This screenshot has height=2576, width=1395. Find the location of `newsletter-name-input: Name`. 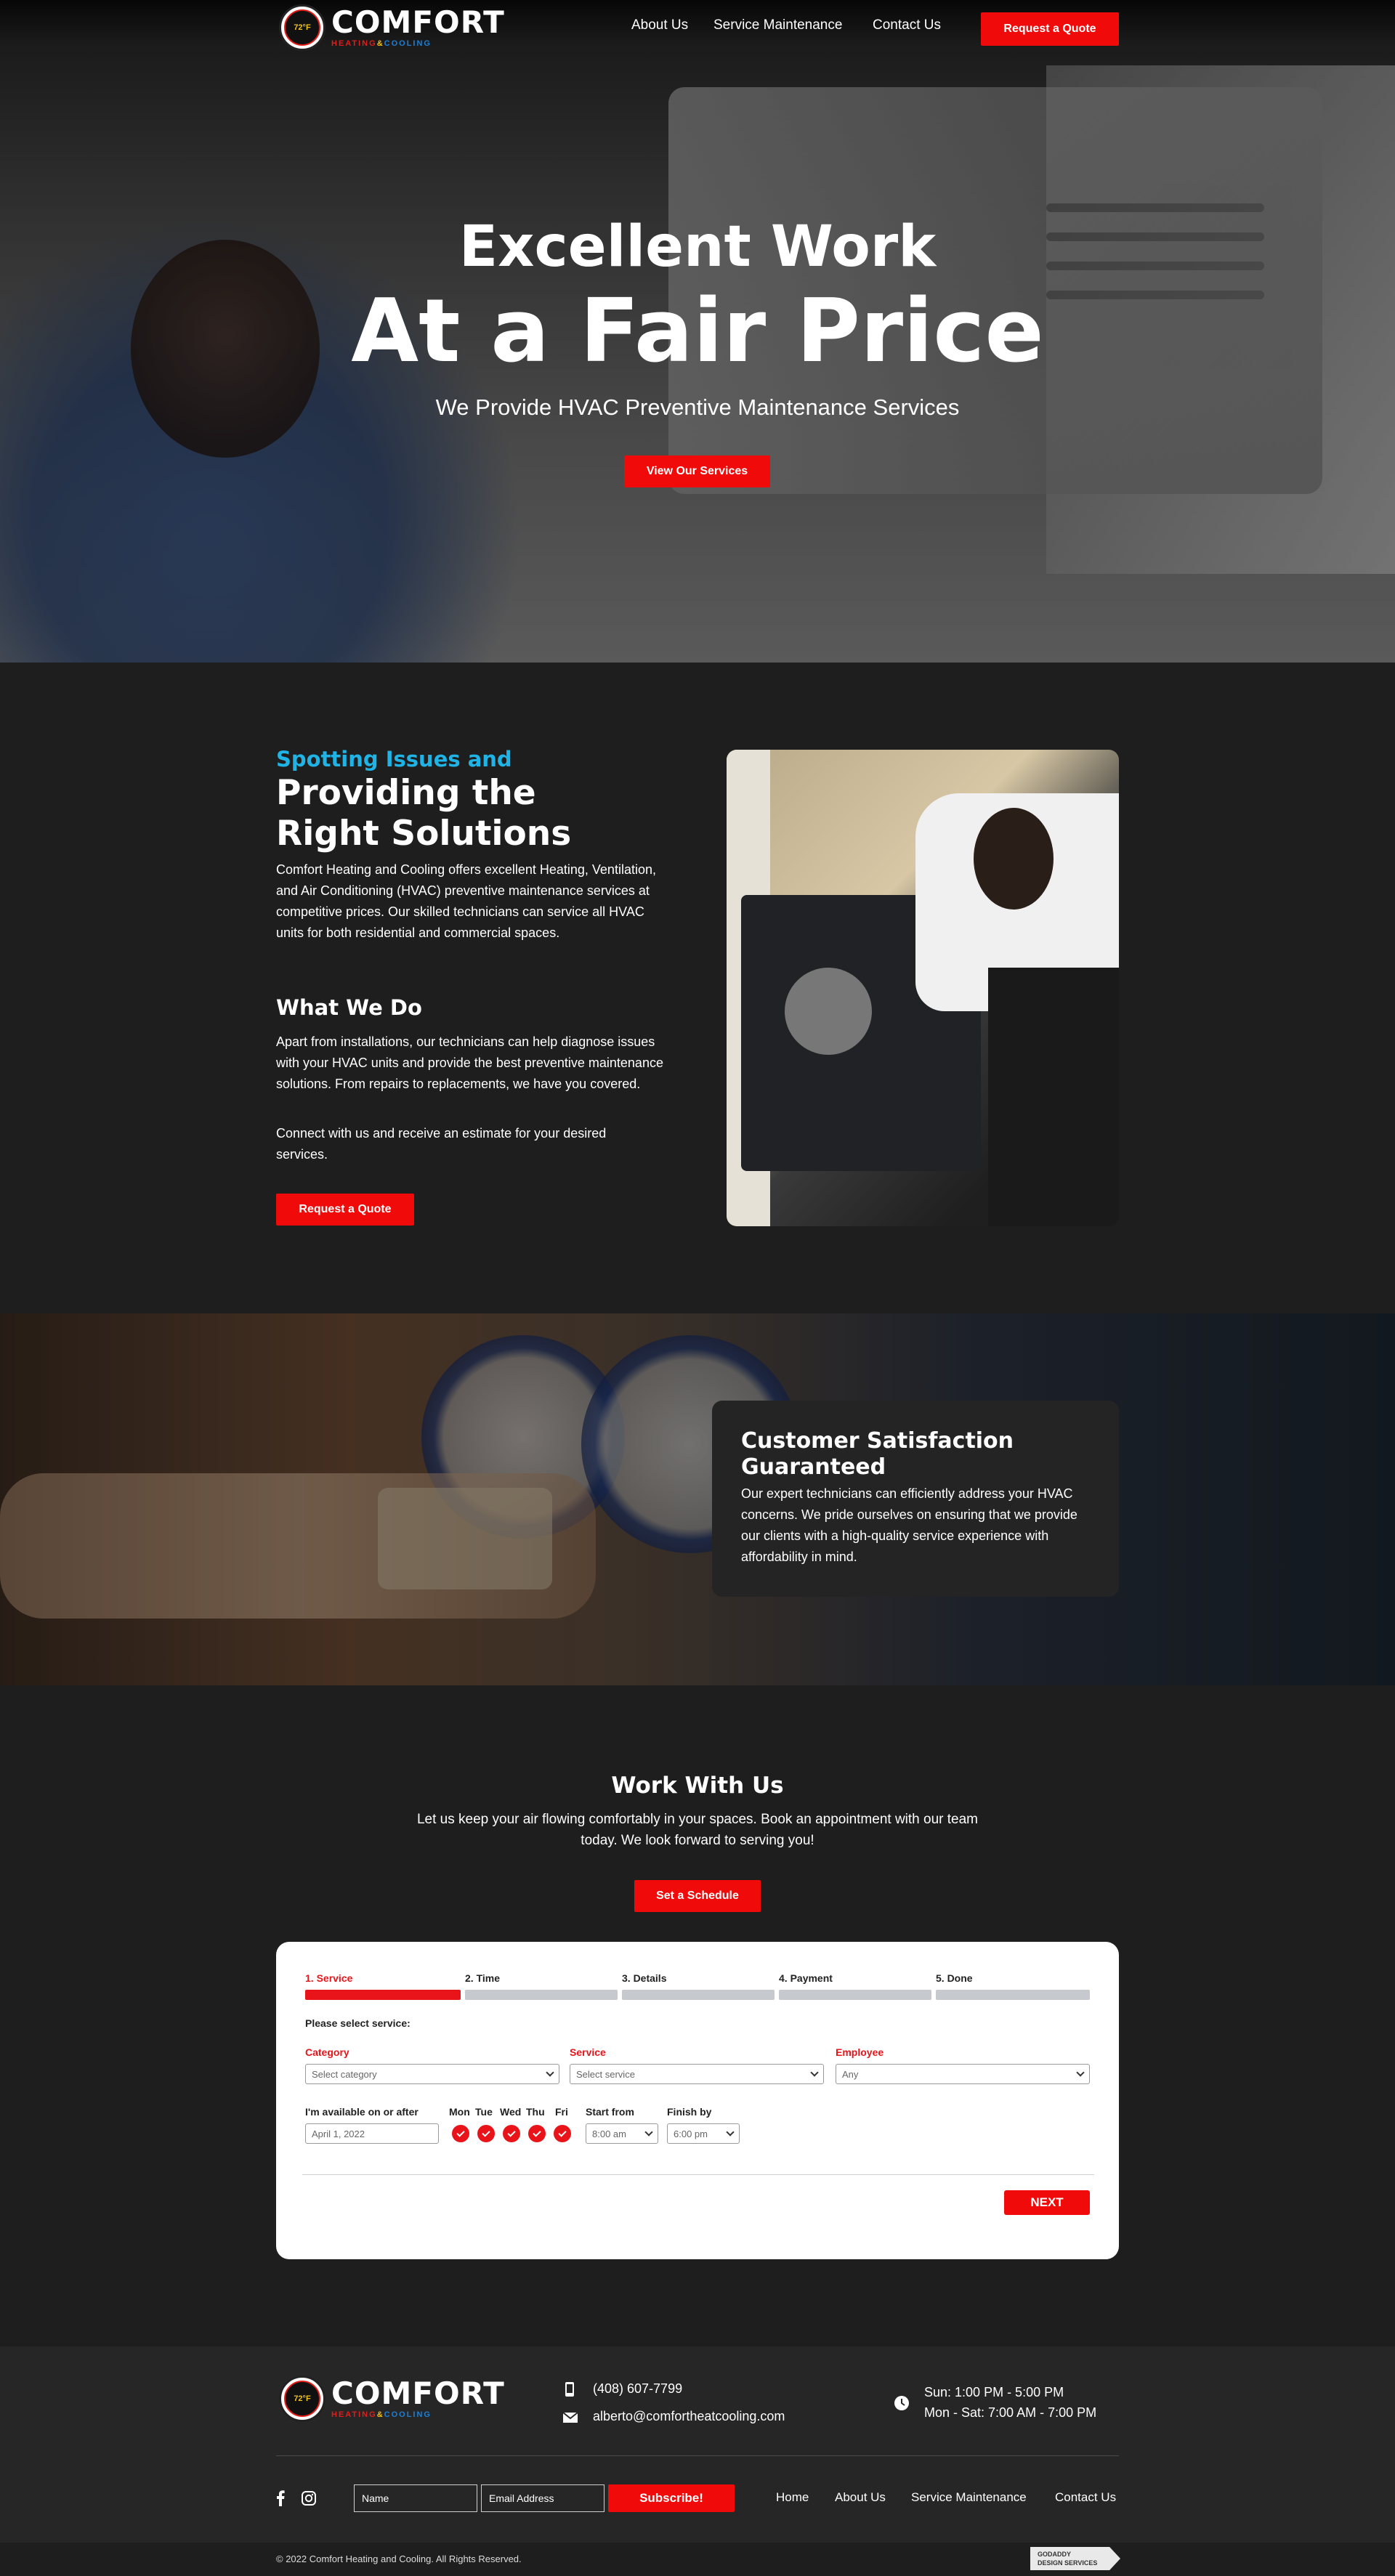

newsletter-name-input: Name is located at coordinates (415, 2498).